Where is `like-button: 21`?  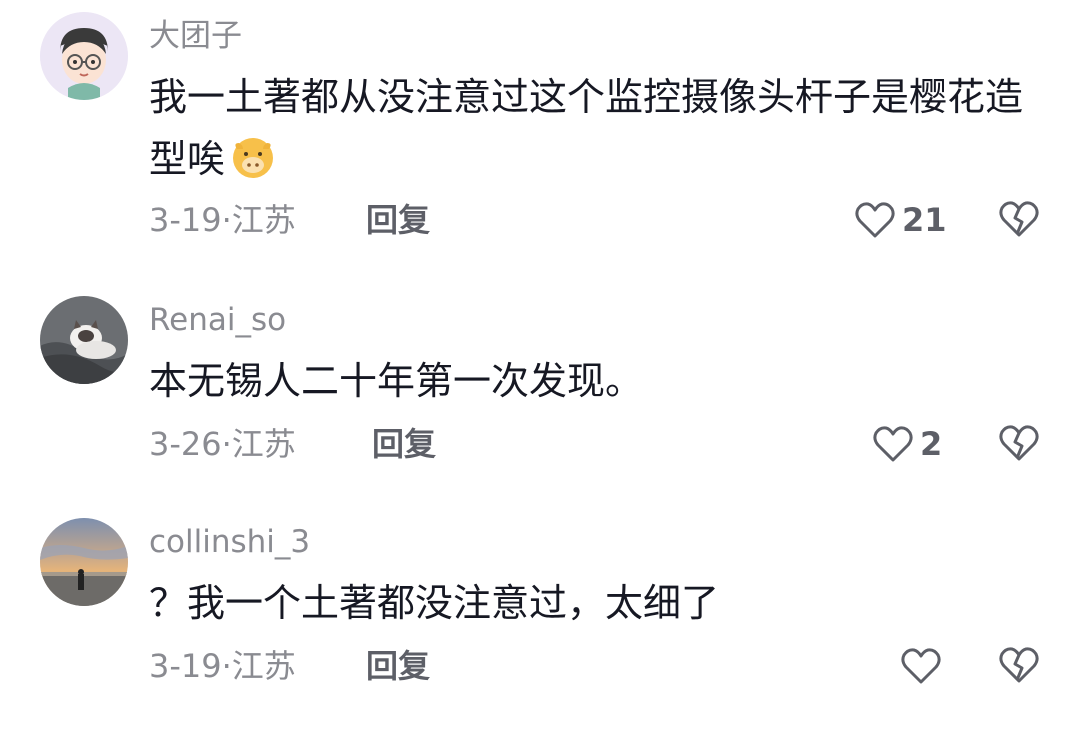 like-button: 21 is located at coordinates (900, 220).